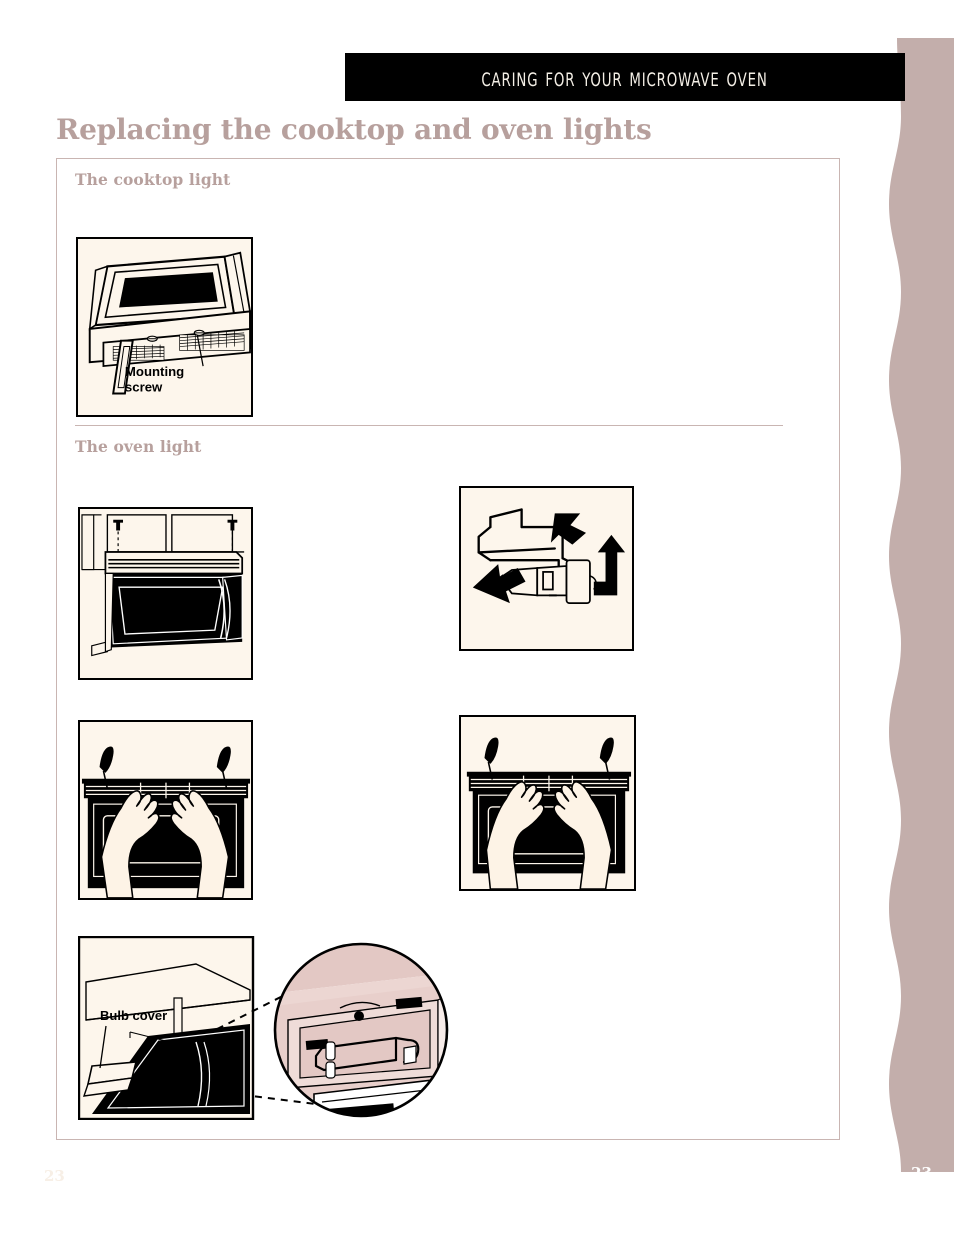 The height and width of the screenshot is (1235, 954). What do you see at coordinates (546, 568) in the screenshot?
I see `bulb-clip-figure` at bounding box center [546, 568].